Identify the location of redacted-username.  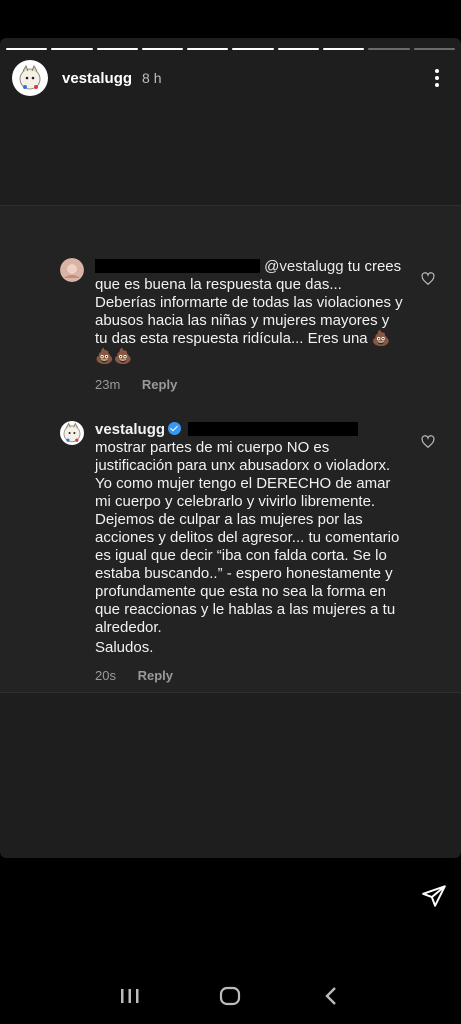
(177, 266).